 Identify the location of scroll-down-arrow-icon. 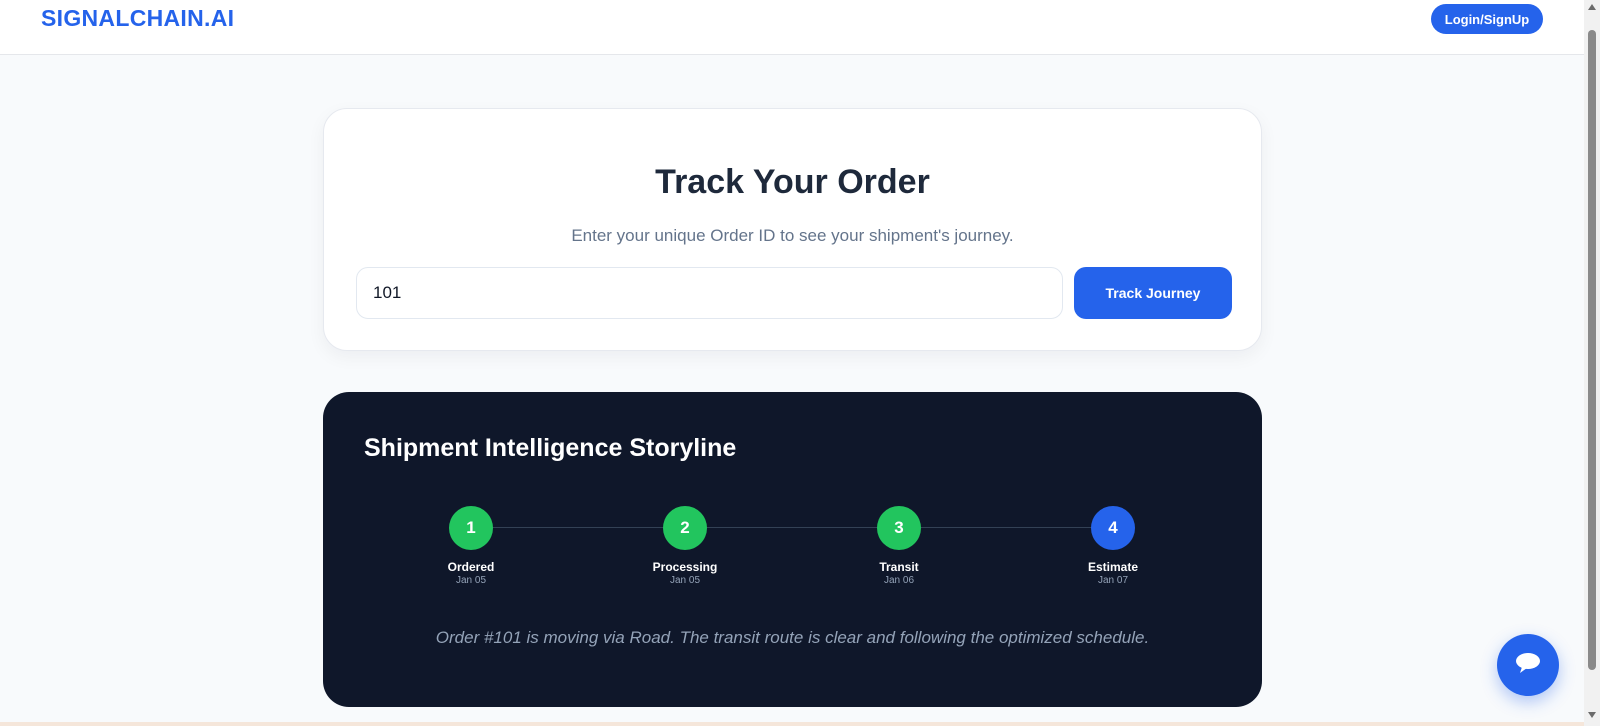
(1592, 715).